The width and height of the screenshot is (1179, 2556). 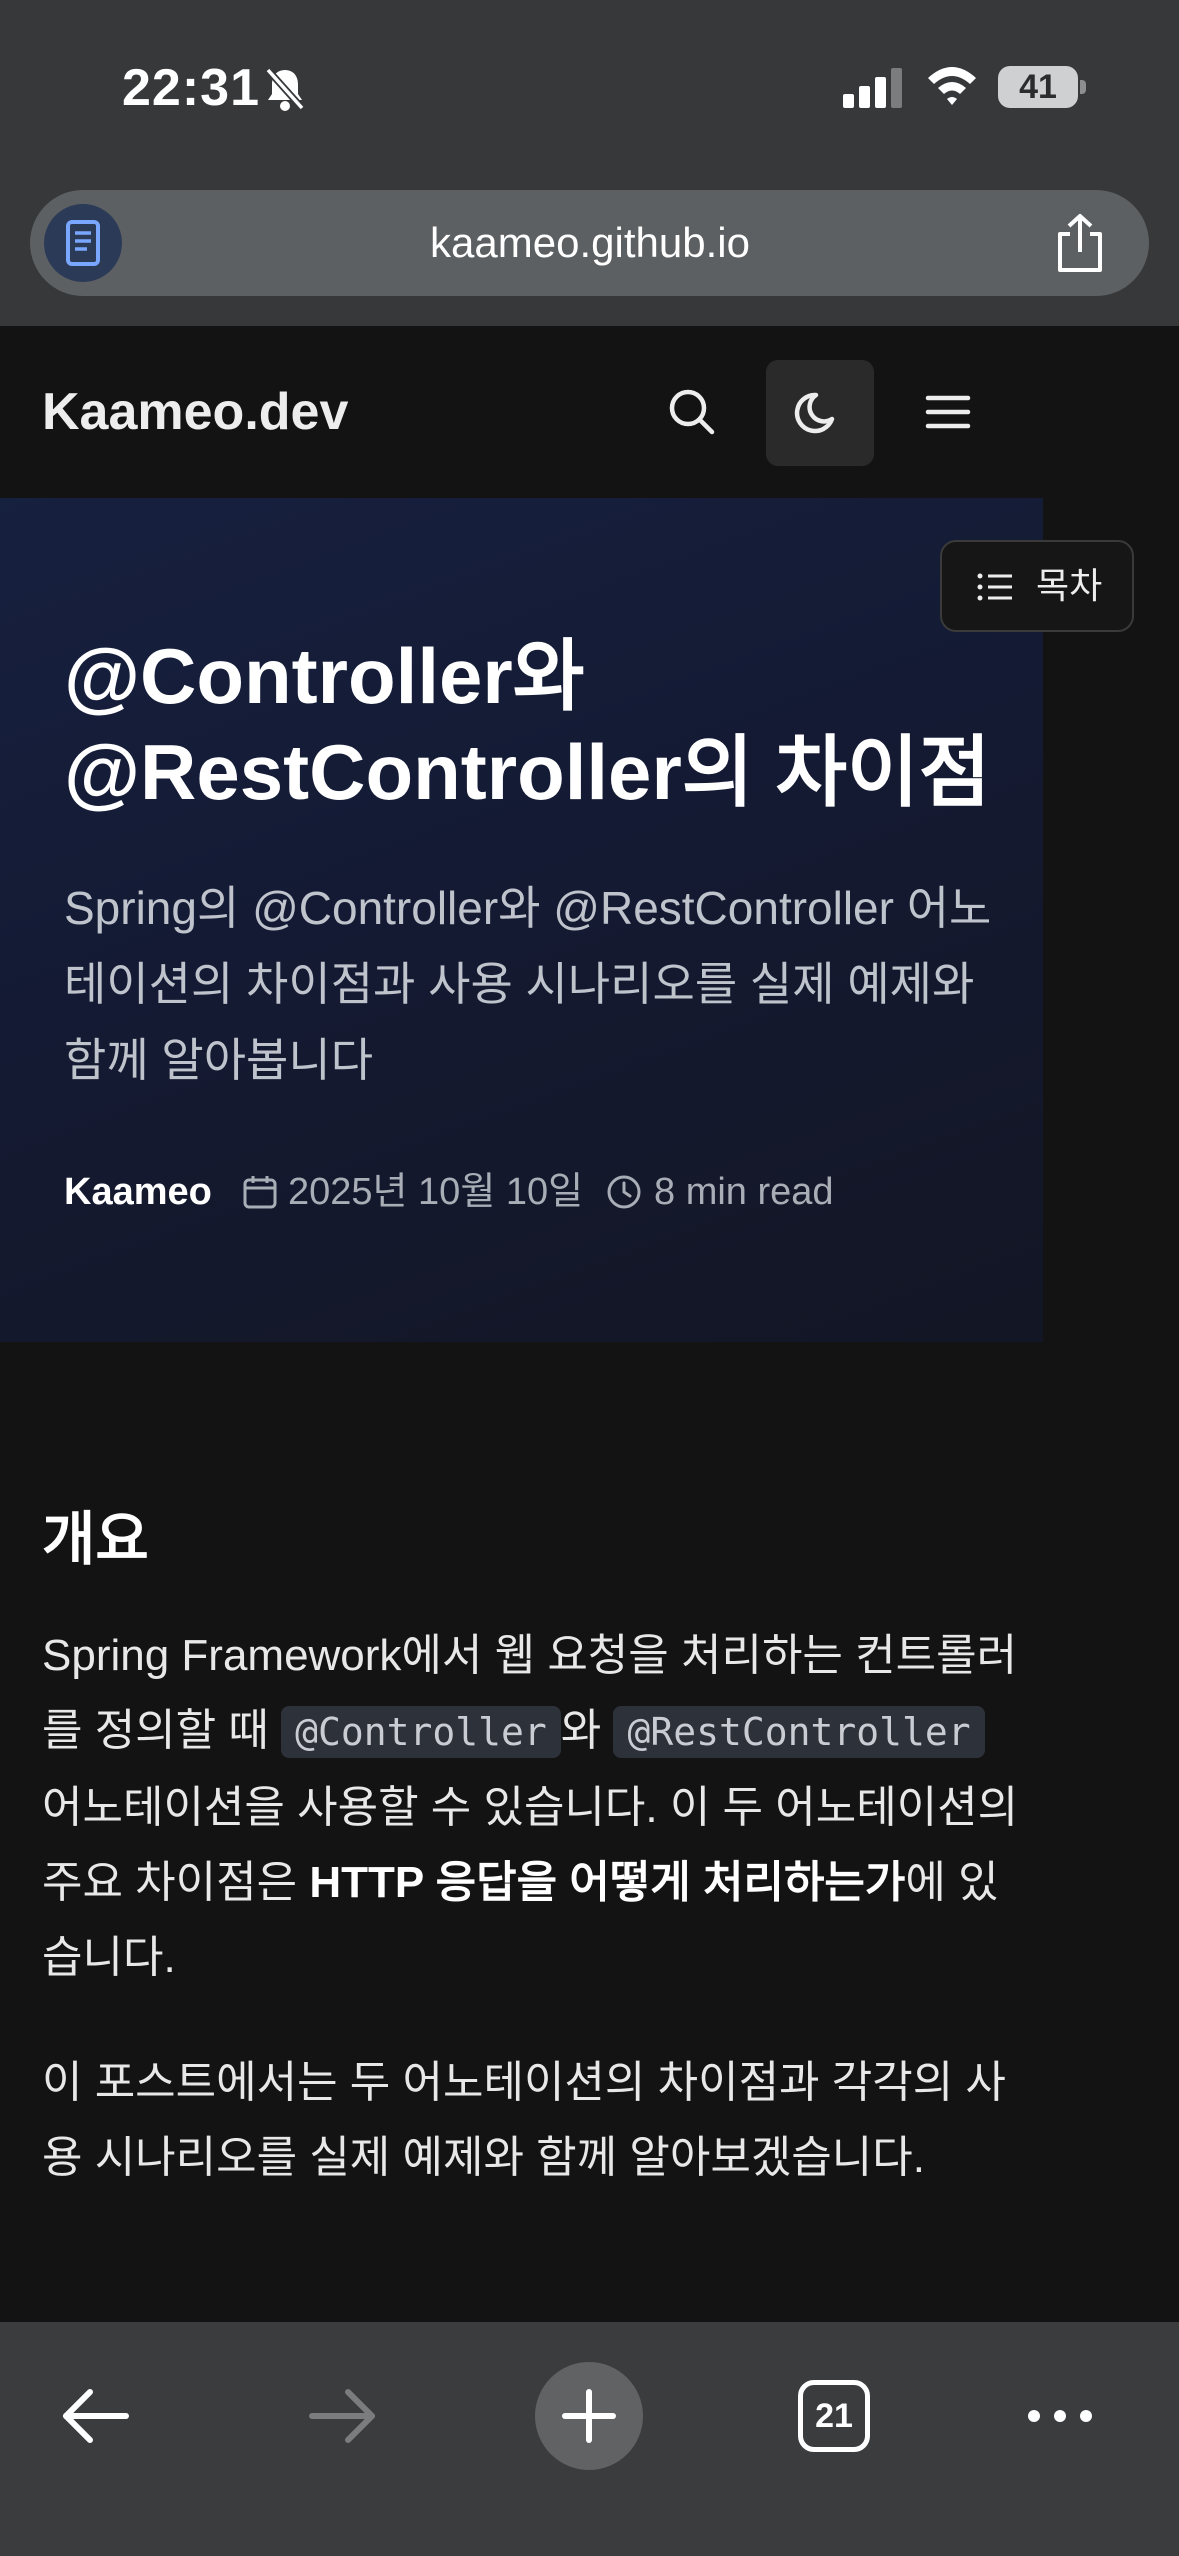 I want to click on url-text: kaameo.github.io, so click(x=590, y=243).